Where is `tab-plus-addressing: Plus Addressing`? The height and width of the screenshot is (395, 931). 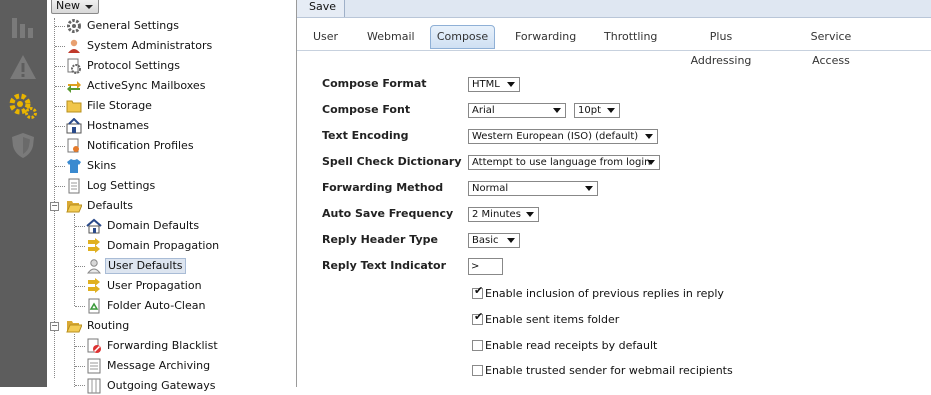
tab-plus-addressing: Plus Addressing is located at coordinates (721, 46).